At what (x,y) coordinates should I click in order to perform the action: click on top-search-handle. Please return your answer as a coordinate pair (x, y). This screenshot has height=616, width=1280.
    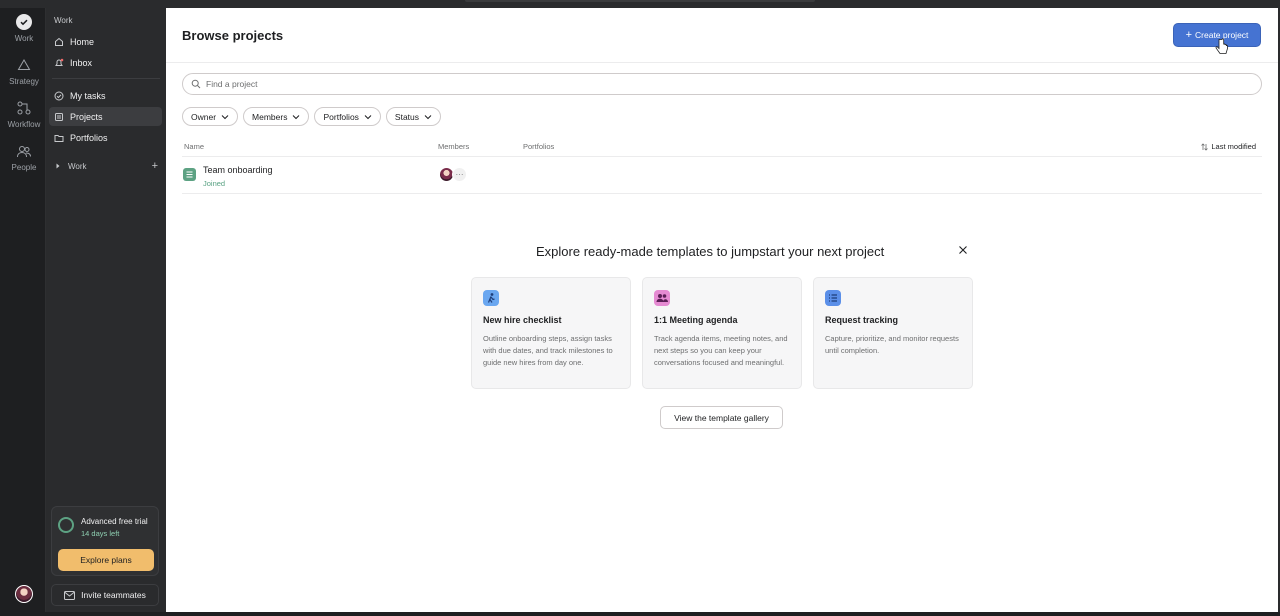
    Looking at the image, I should click on (640, 1).